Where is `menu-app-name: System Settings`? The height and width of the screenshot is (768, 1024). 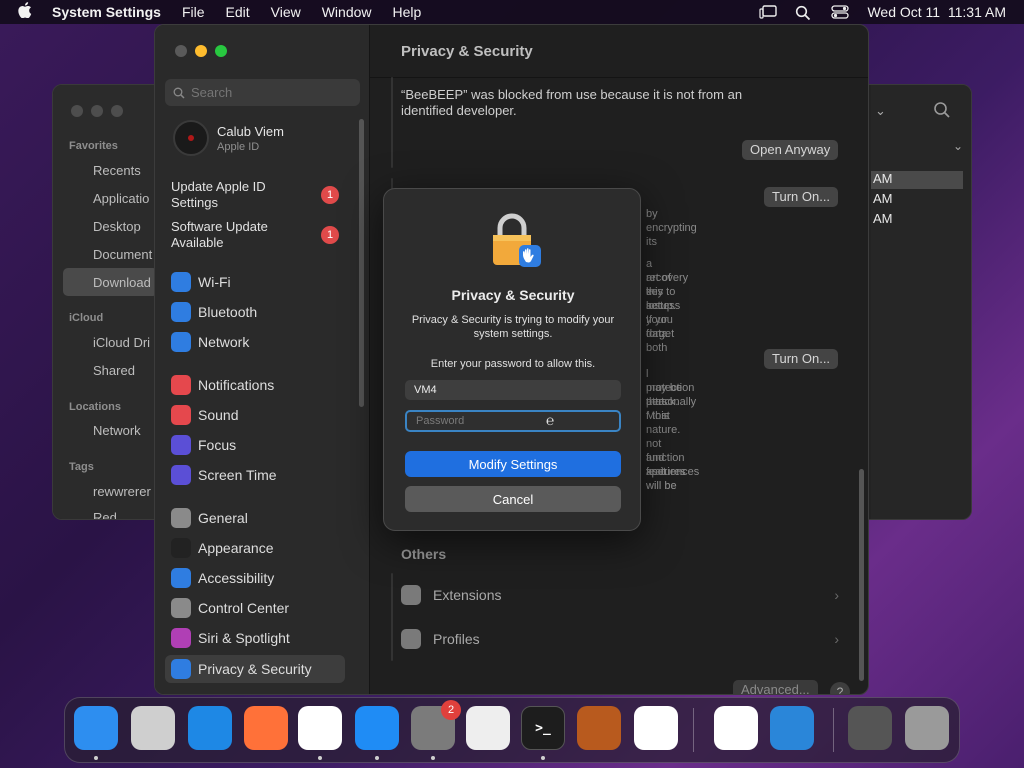
menu-app-name: System Settings is located at coordinates (106, 12).